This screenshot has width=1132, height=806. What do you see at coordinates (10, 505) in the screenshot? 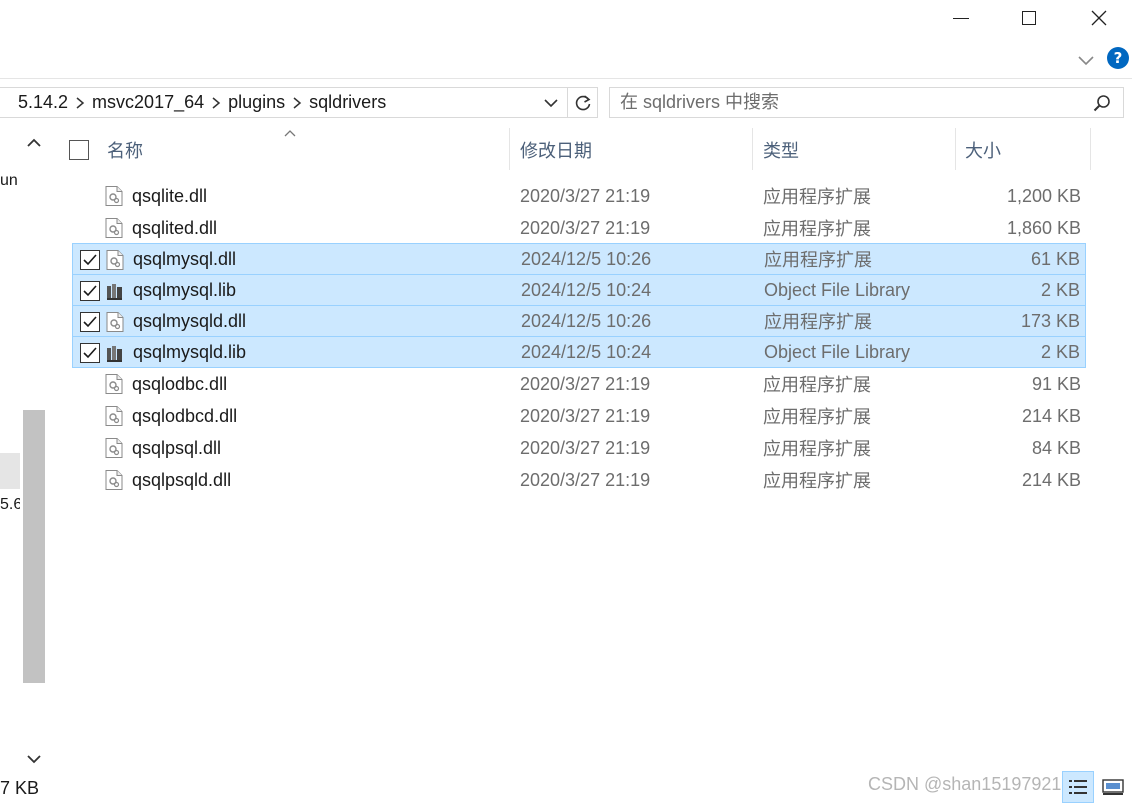
I see `nav-item-fragment: 5.6.` at bounding box center [10, 505].